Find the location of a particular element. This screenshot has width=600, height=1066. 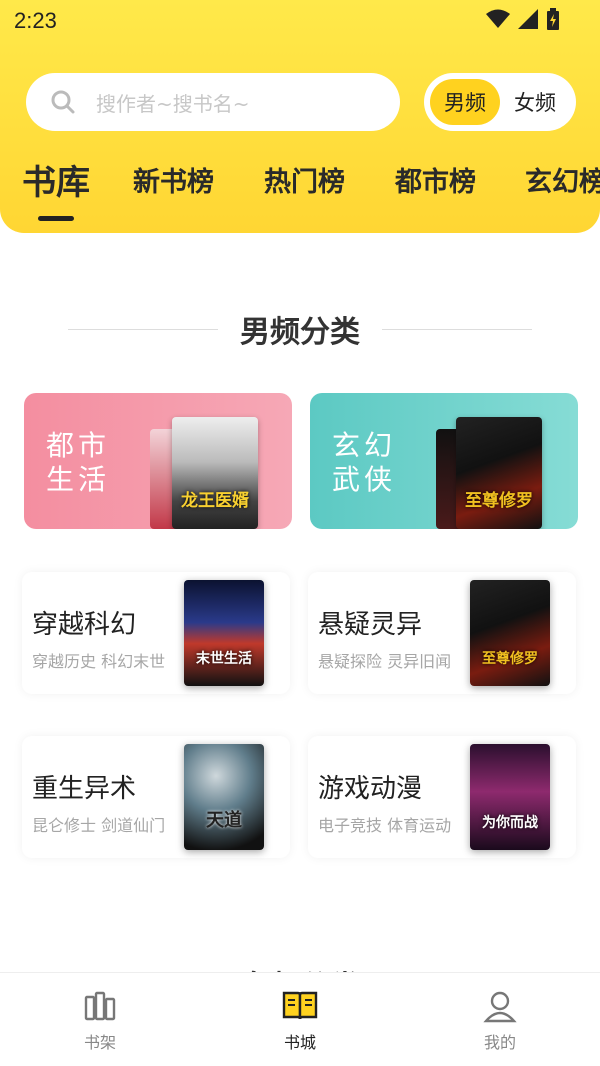

category-title: 重生异术 is located at coordinates (84, 789).